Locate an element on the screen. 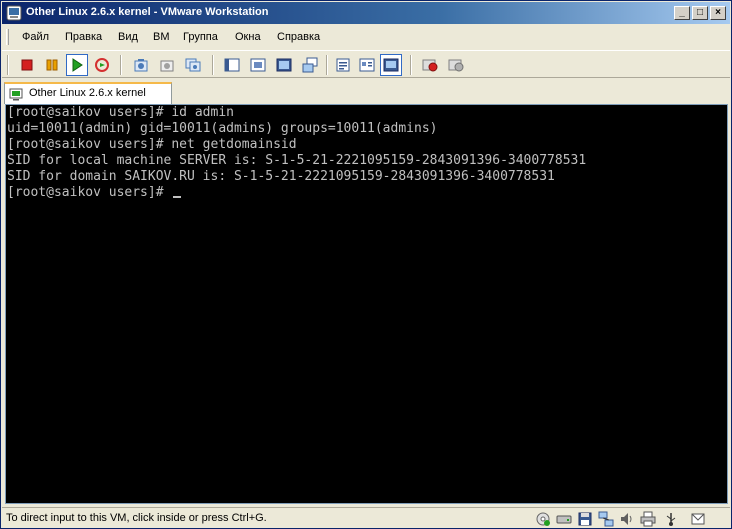 This screenshot has width=732, height=529. summary-icon is located at coordinates (343, 65).